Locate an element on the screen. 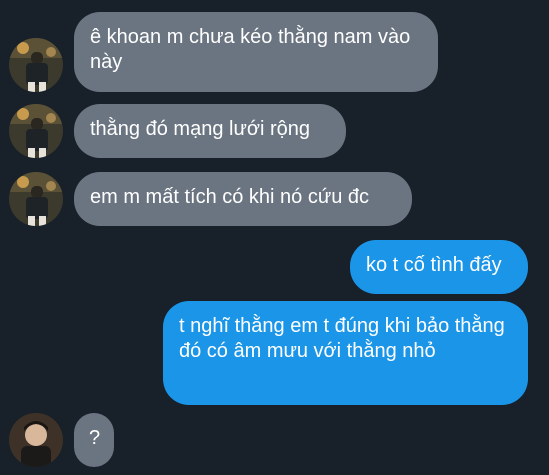 This screenshot has height=475, width=549. message-bubble-outgoing: ko t cố tình đấy is located at coordinates (439, 267).